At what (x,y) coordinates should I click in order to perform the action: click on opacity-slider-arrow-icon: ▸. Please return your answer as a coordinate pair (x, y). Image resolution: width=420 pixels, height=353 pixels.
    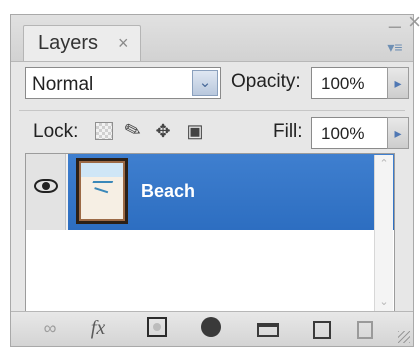
    Looking at the image, I should click on (398, 83).